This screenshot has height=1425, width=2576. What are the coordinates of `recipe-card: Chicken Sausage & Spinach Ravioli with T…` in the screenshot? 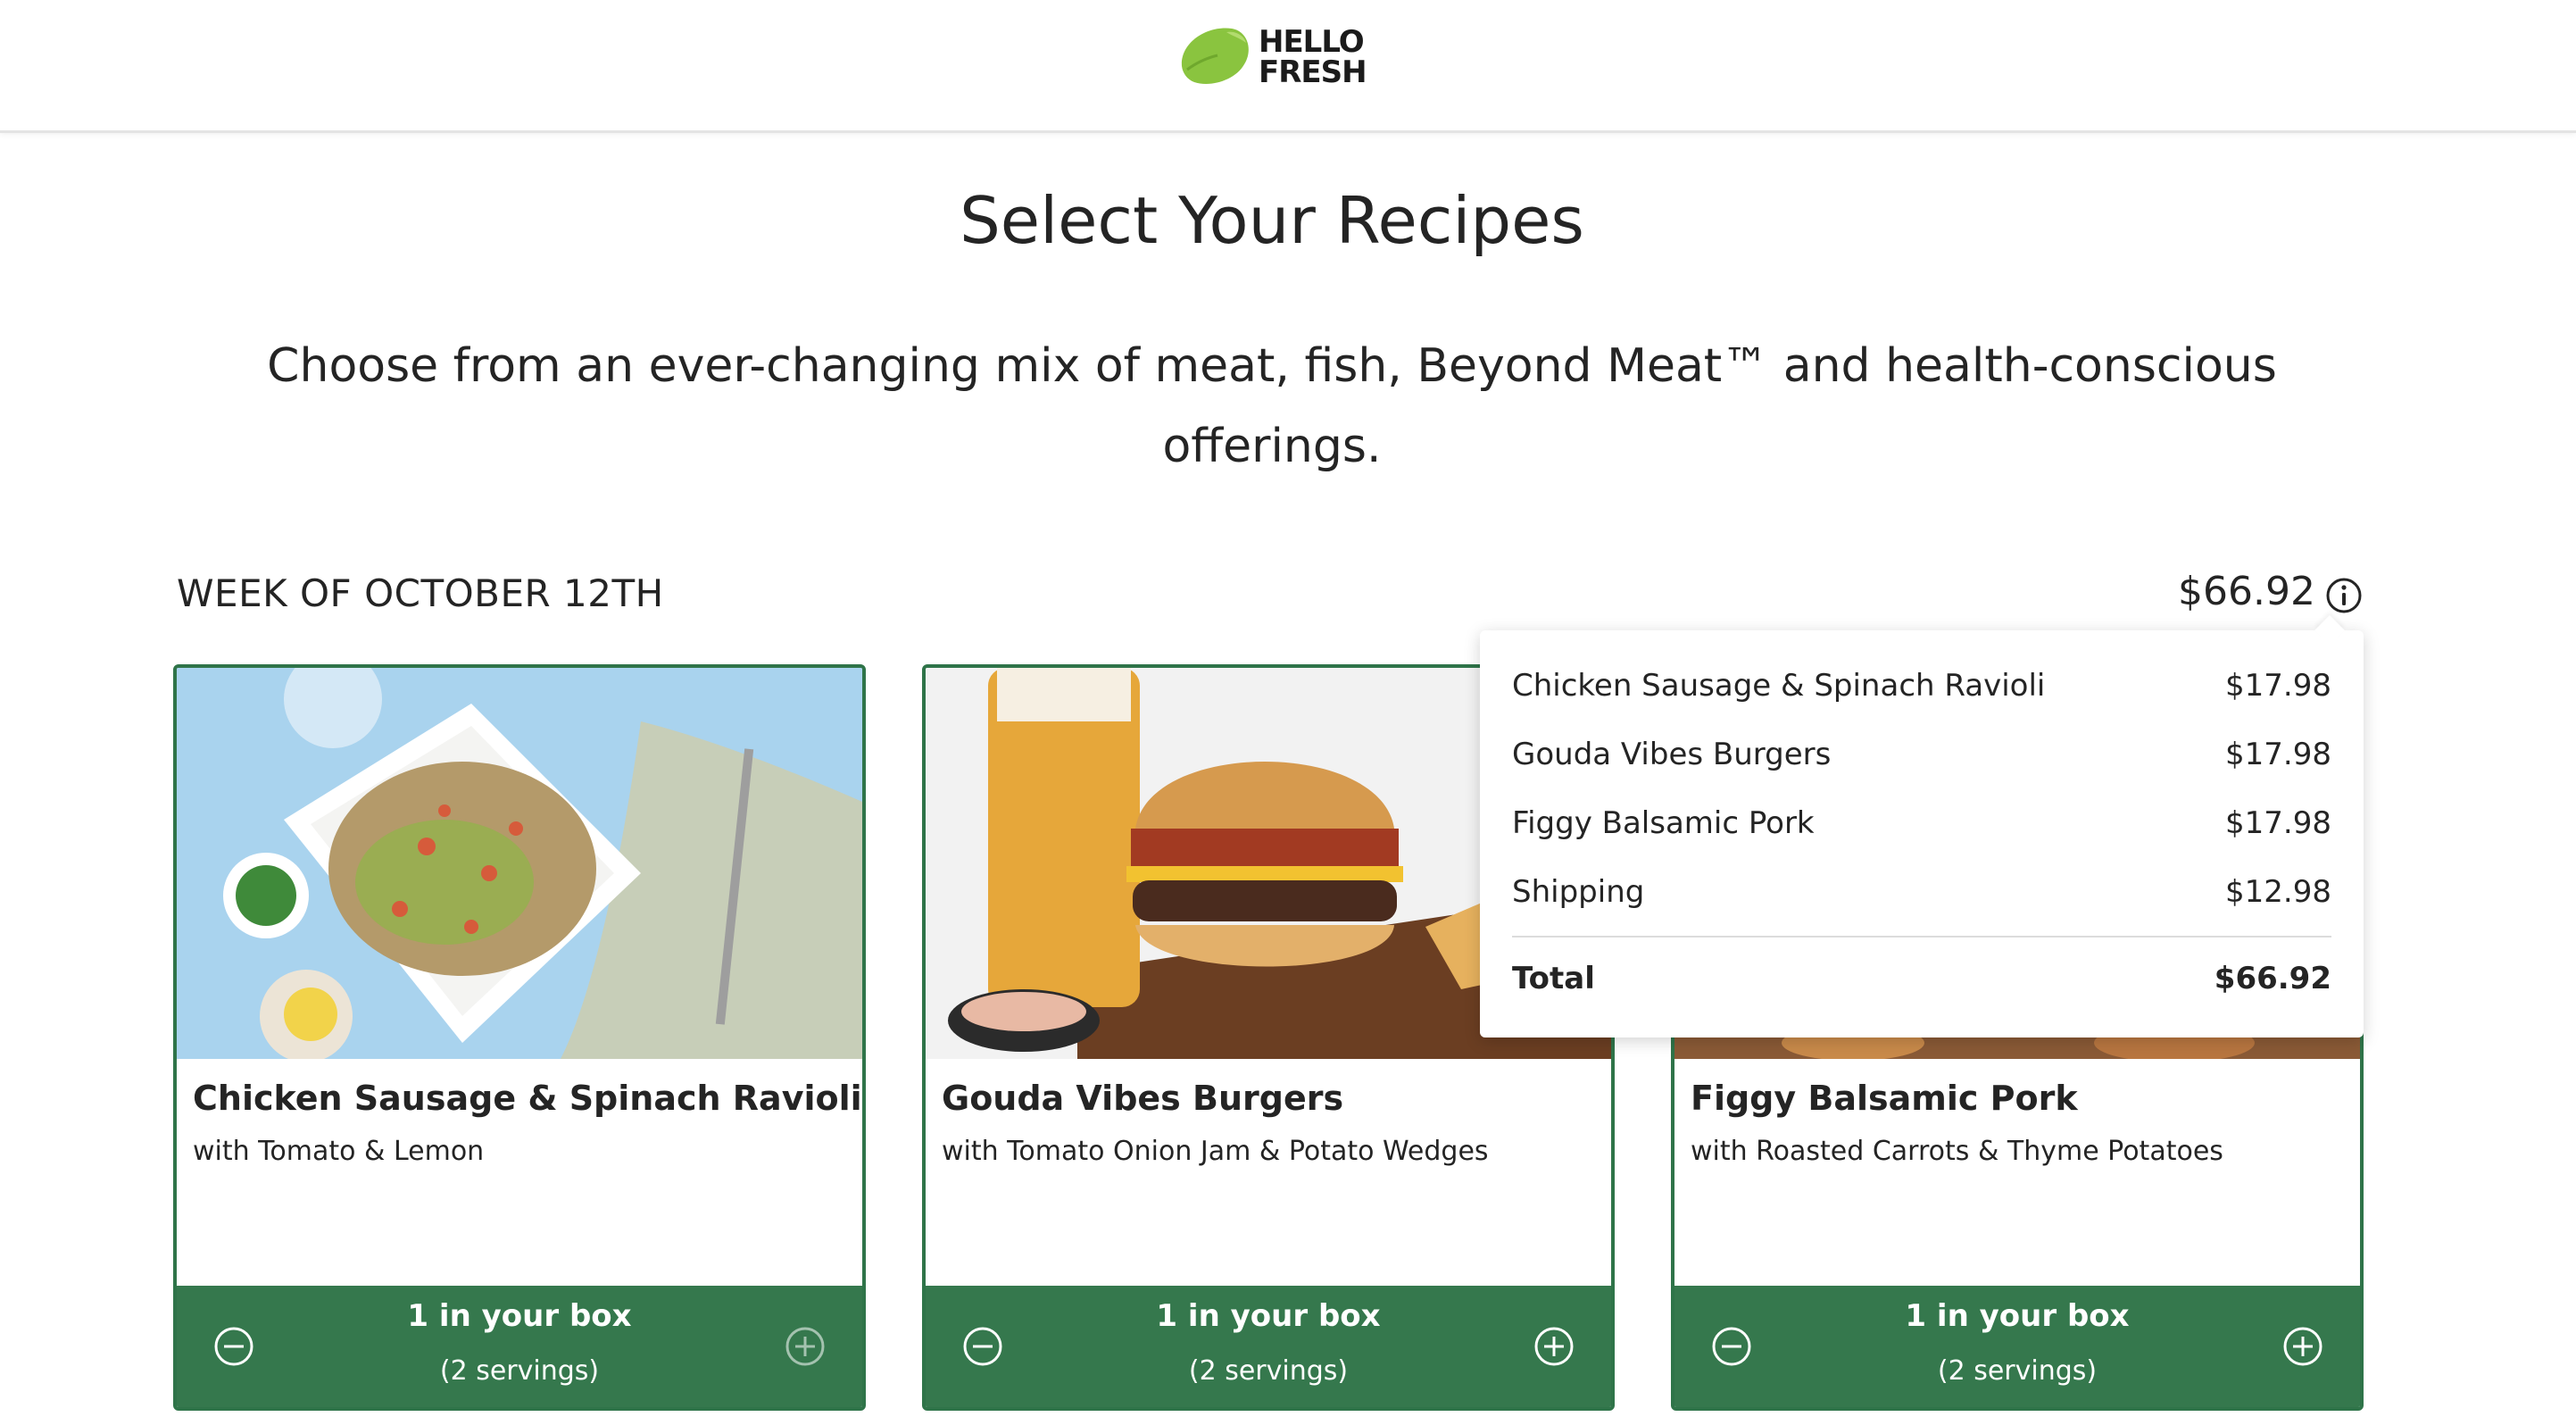 It's located at (519, 1037).